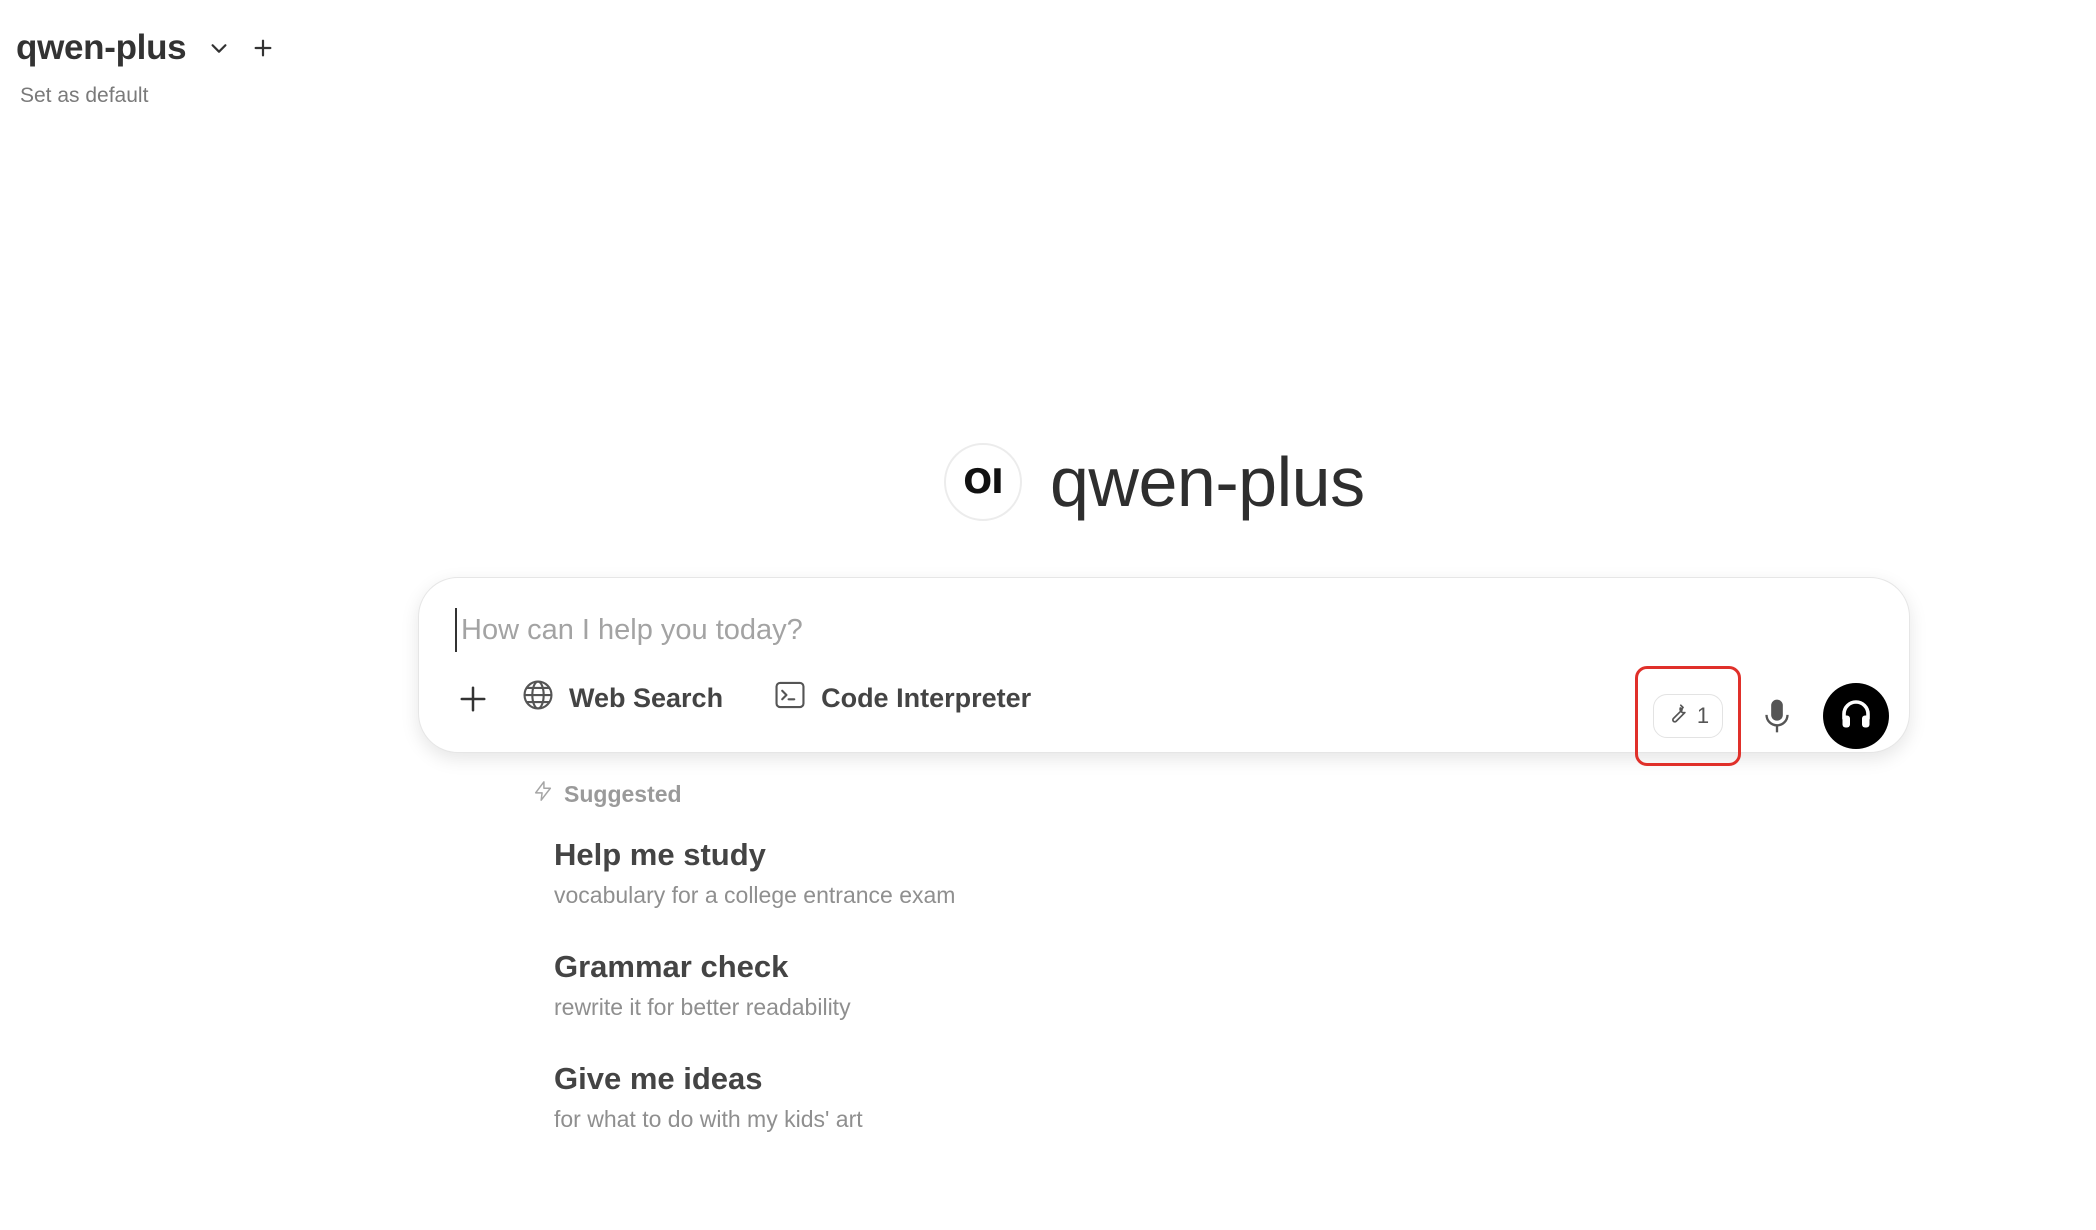 The width and height of the screenshot is (2096, 1230). I want to click on microphone-icon, so click(1777, 716).